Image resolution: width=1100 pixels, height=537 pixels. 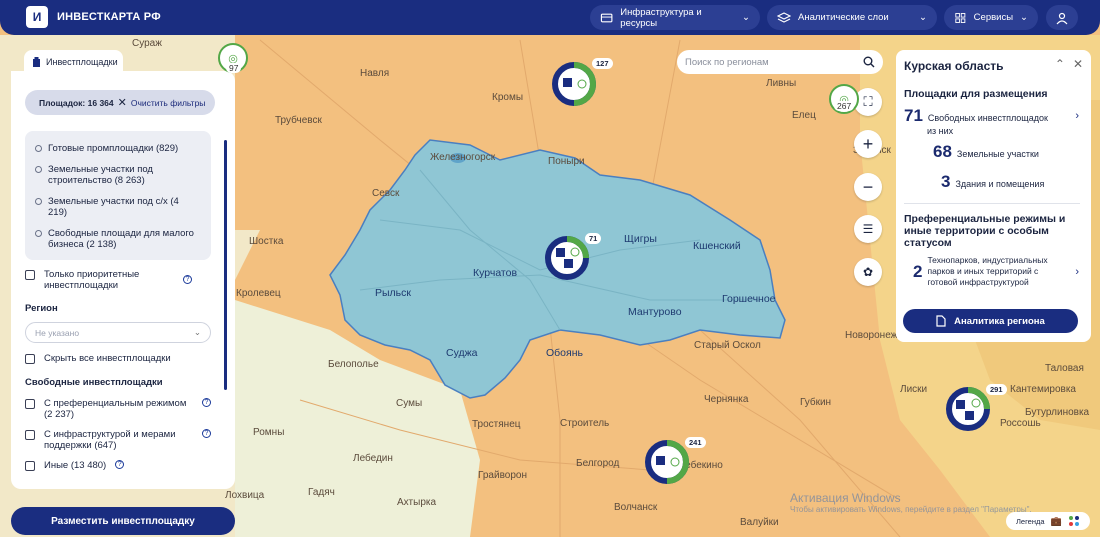 What do you see at coordinates (640, 239) in the screenshot?
I see `map-label: Щигры` at bounding box center [640, 239].